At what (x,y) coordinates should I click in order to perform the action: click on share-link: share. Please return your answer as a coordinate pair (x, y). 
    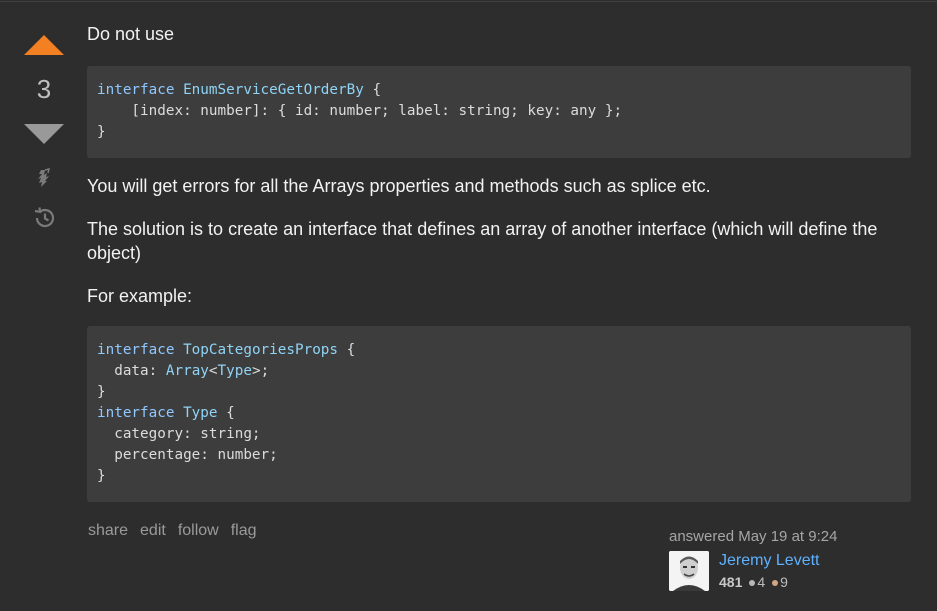
    Looking at the image, I should click on (108, 530).